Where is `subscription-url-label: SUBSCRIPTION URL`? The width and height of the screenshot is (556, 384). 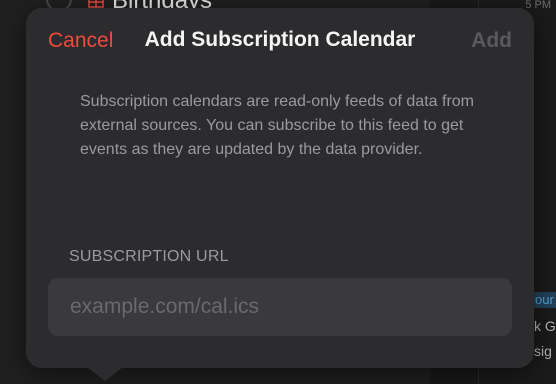 subscription-url-label: SUBSCRIPTION URL is located at coordinates (149, 256).